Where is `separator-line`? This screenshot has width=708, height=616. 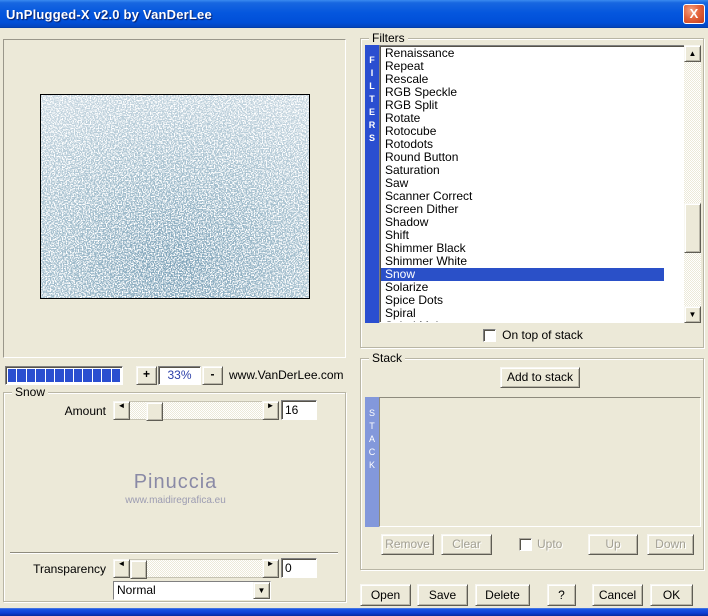 separator-line is located at coordinates (174, 553).